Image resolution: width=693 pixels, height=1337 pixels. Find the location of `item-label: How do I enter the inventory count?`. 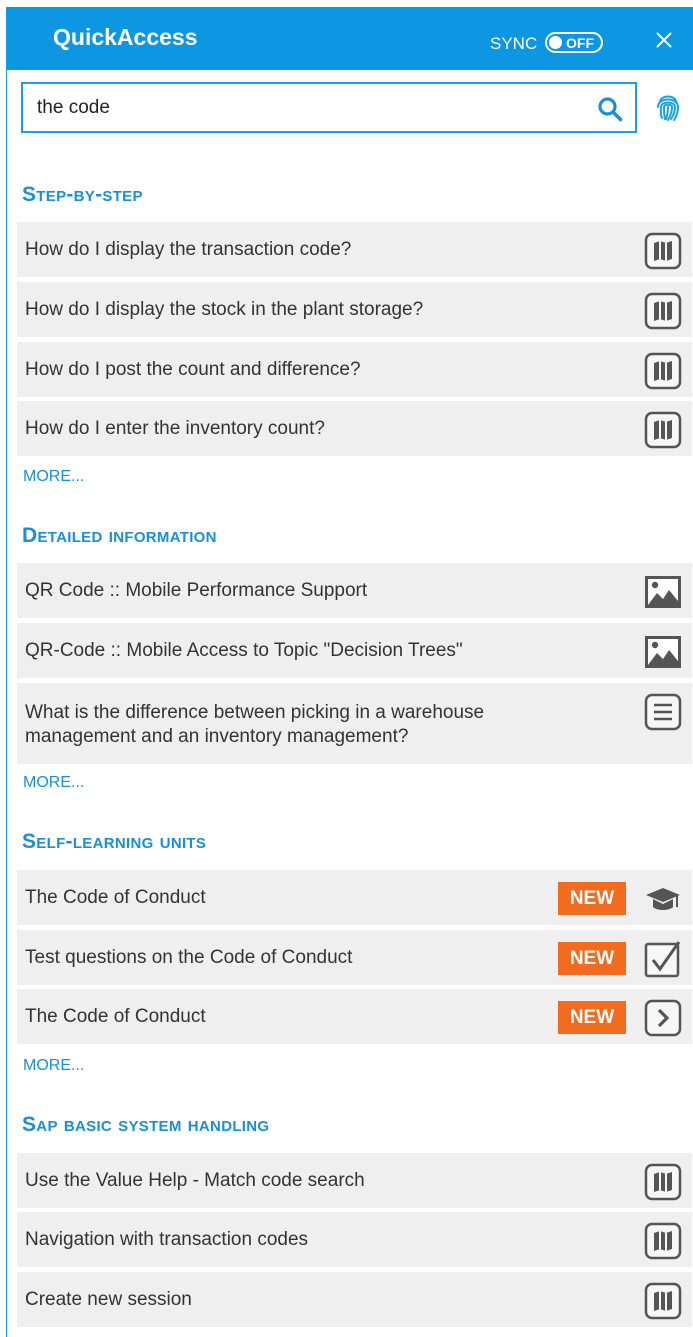

item-label: How do I enter the inventory count? is located at coordinates (175, 428).